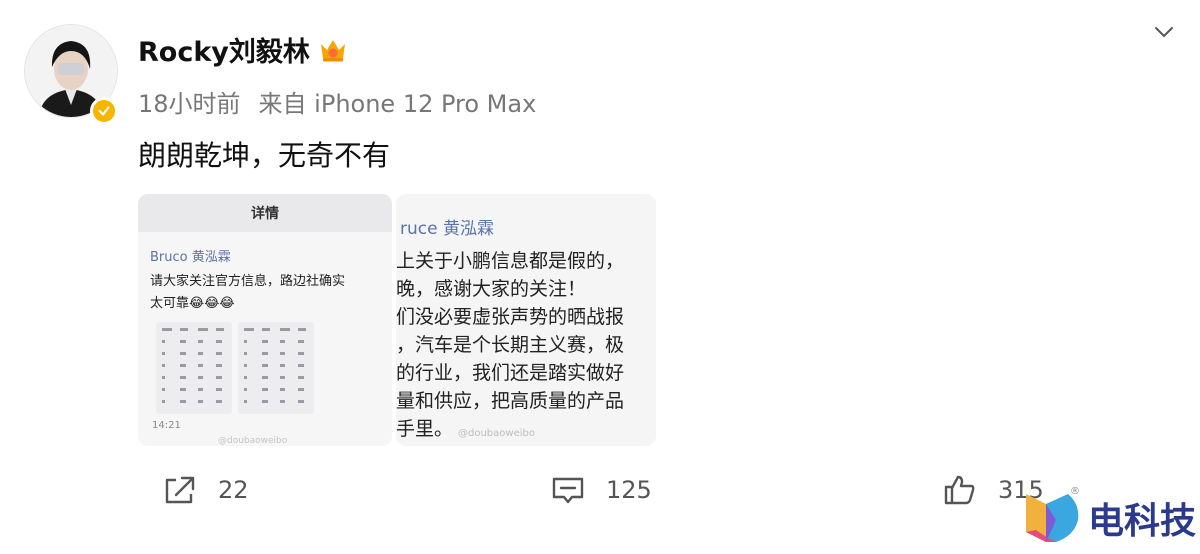 Image resolution: width=1200 pixels, height=554 pixels. I want to click on brand-watermark: ® 电科技, so click(1109, 516).